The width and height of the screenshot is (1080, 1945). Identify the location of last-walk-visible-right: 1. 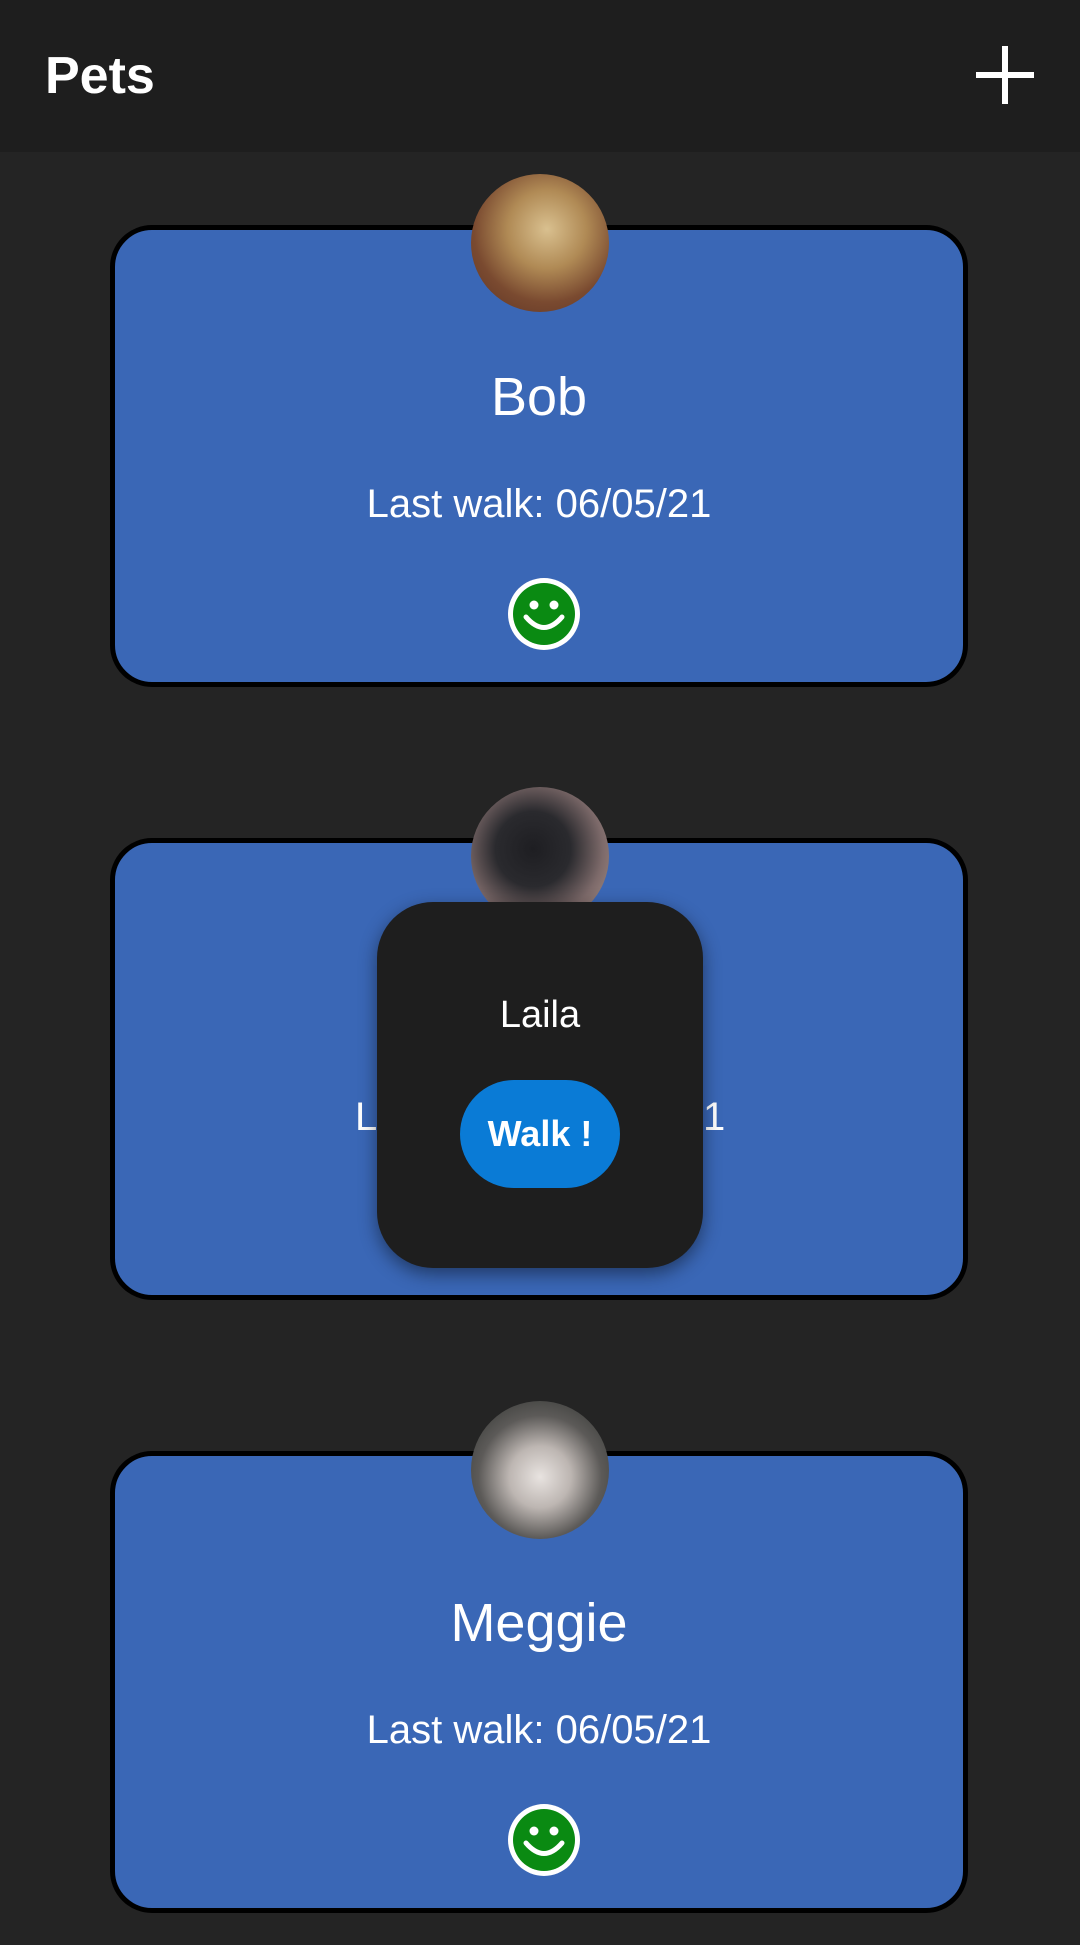
(714, 1117).